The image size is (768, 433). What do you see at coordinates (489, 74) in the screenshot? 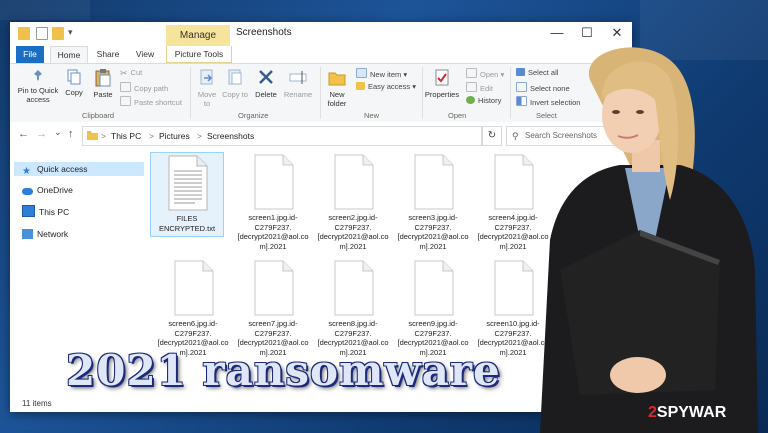
I see `open-label: Open` at bounding box center [489, 74].